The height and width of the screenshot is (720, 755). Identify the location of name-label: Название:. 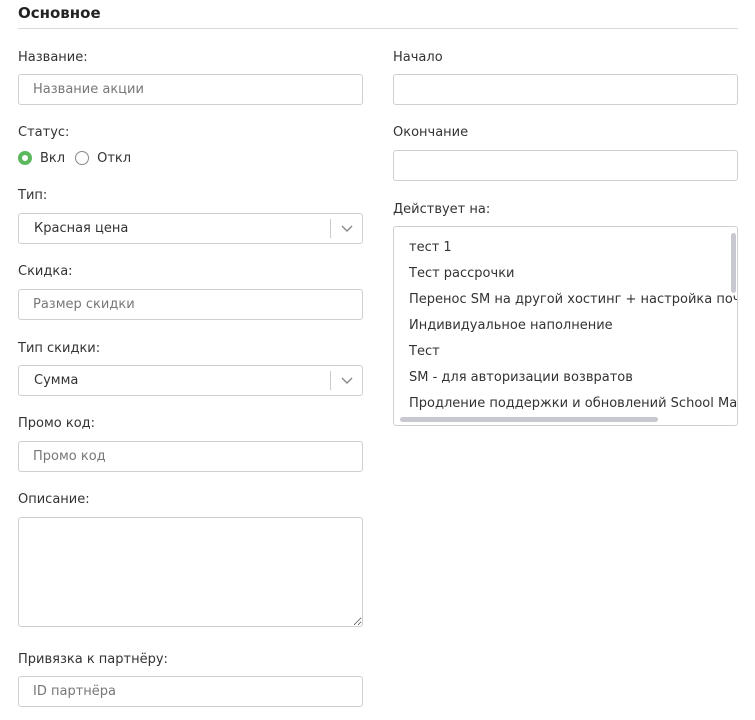
(53, 57).